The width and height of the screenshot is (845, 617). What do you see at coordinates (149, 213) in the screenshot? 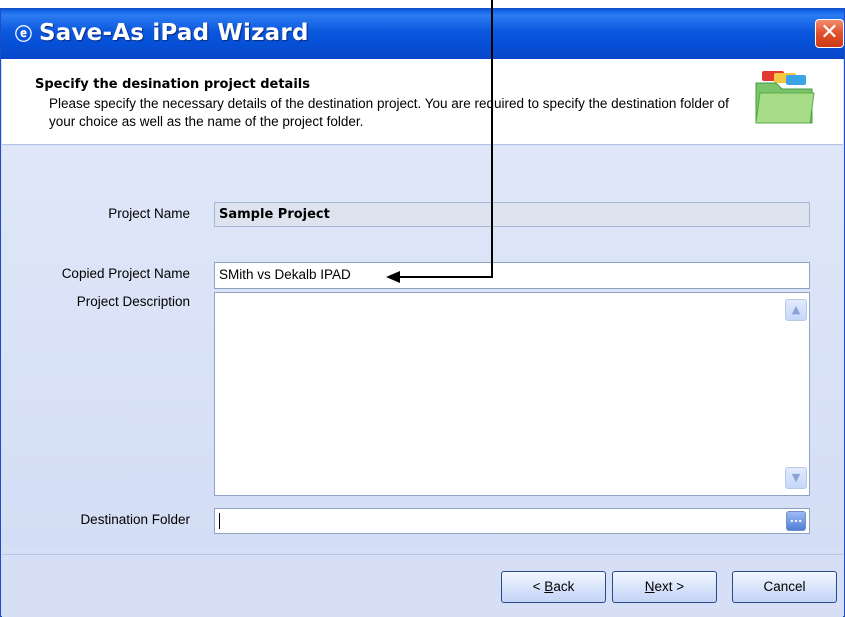
I see `project-name-label: Project Name` at bounding box center [149, 213].